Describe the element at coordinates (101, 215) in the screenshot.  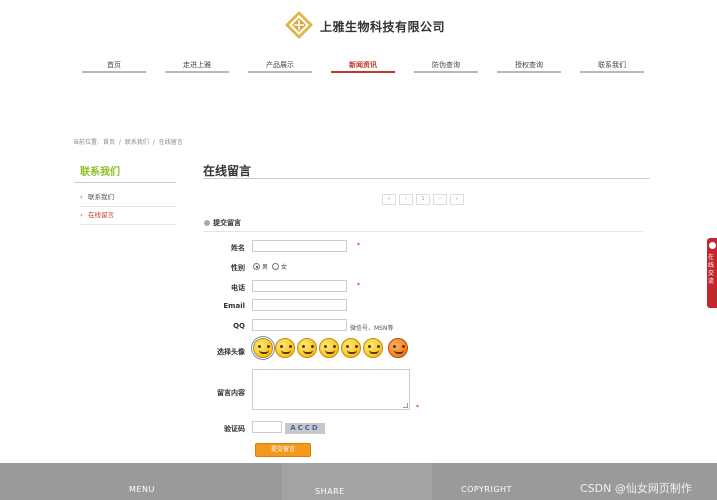
I see `sidebar-item-label: 在线留言` at that location.